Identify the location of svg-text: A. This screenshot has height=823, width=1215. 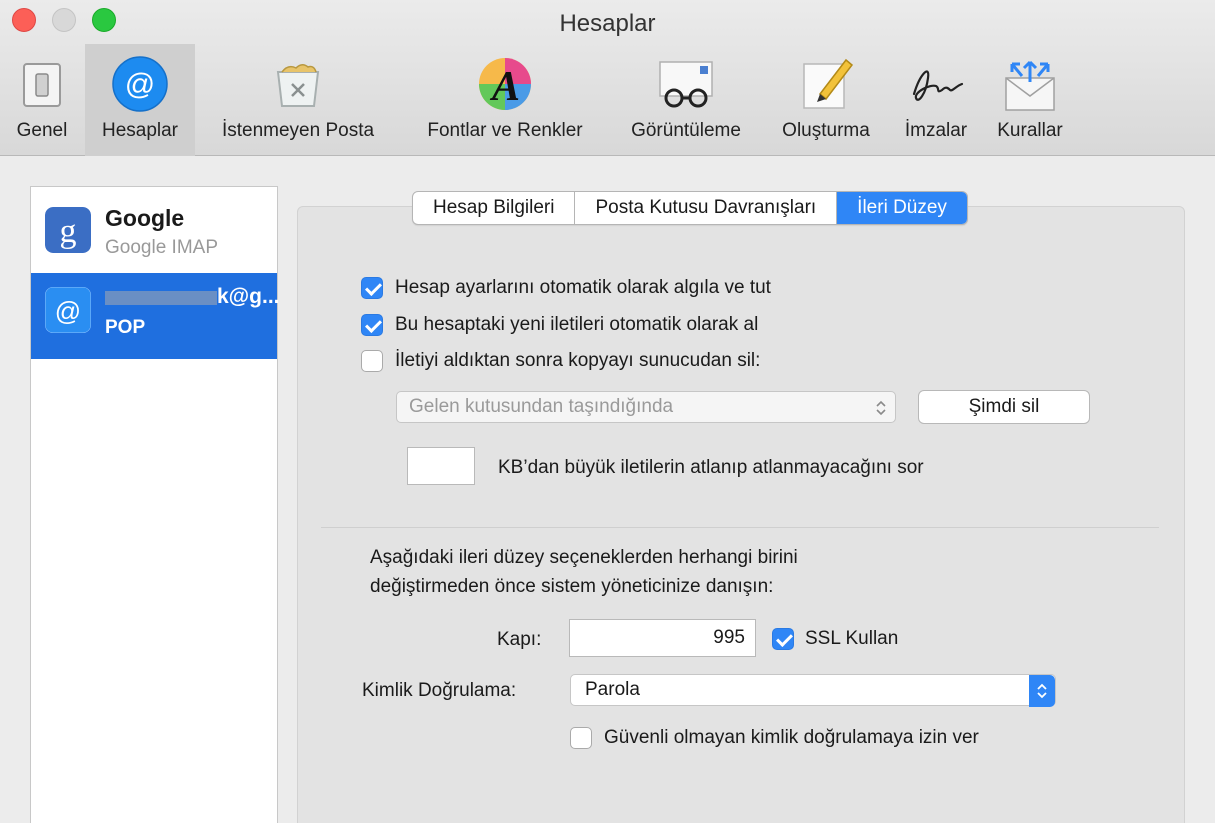
(504, 87).